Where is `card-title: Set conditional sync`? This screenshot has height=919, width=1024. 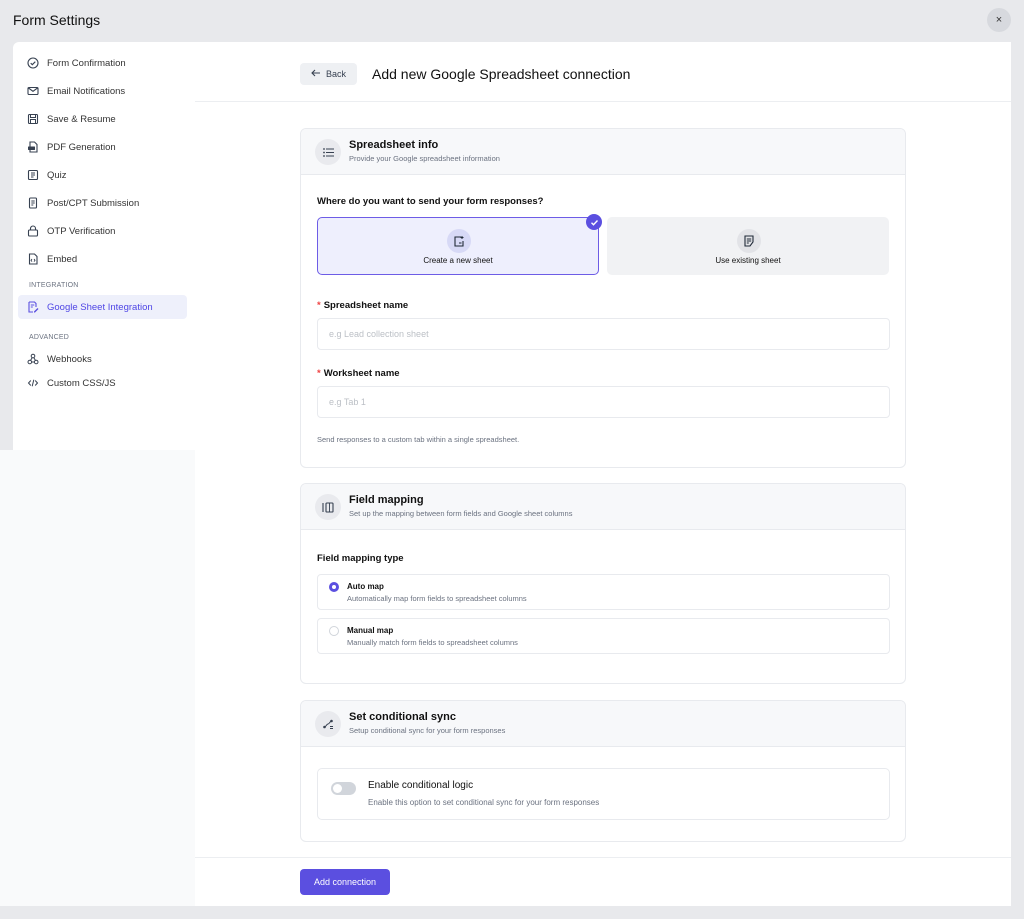
card-title: Set conditional sync is located at coordinates (402, 717).